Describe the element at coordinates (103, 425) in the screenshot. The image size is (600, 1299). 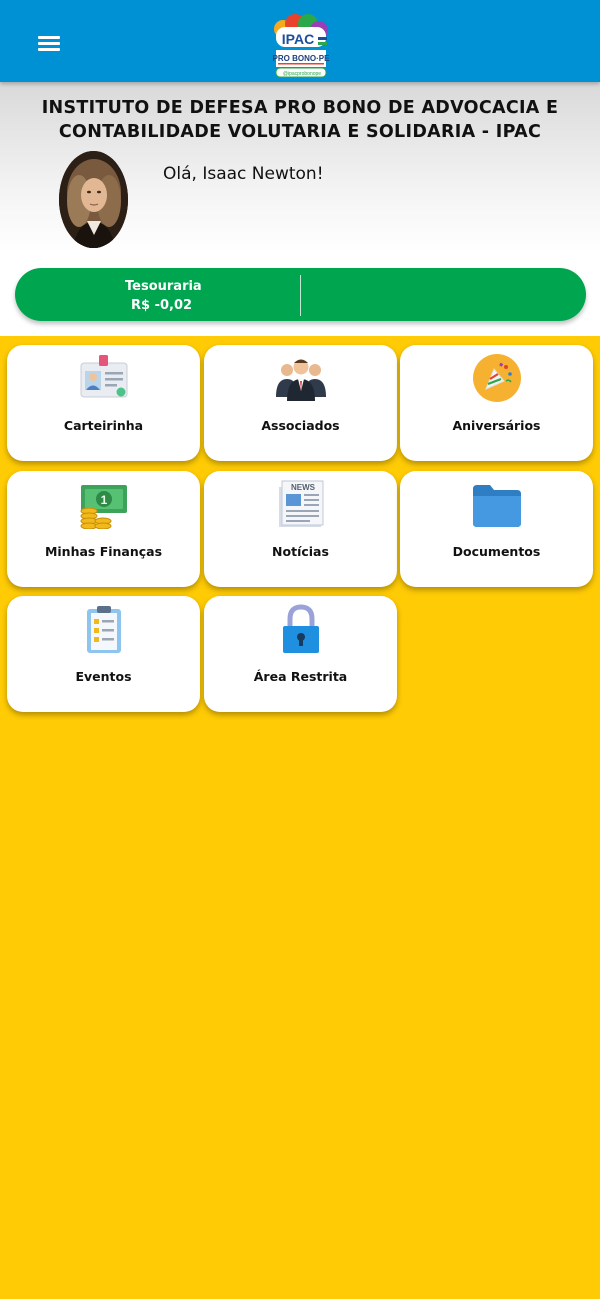
I see `tile-label: Carteirinha` at that location.